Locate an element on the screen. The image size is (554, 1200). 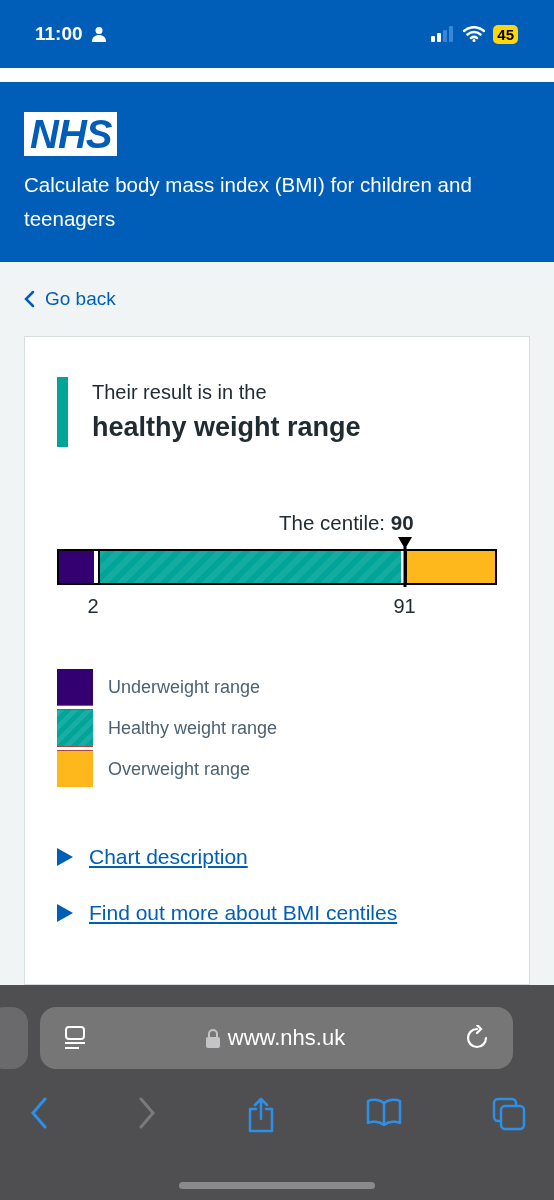
legend-label: Healthy weight range is located at coordinates (193, 728).